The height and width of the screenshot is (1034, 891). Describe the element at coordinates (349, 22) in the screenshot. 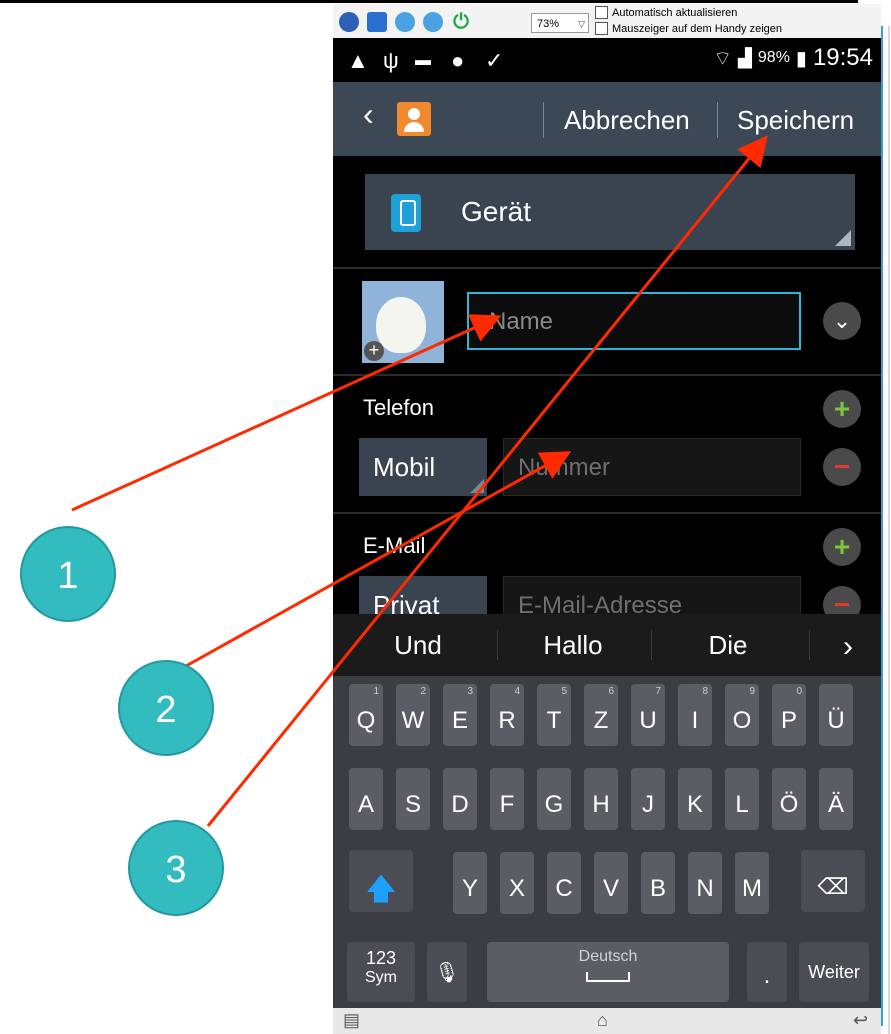

I see `refresh-app-icon` at that location.